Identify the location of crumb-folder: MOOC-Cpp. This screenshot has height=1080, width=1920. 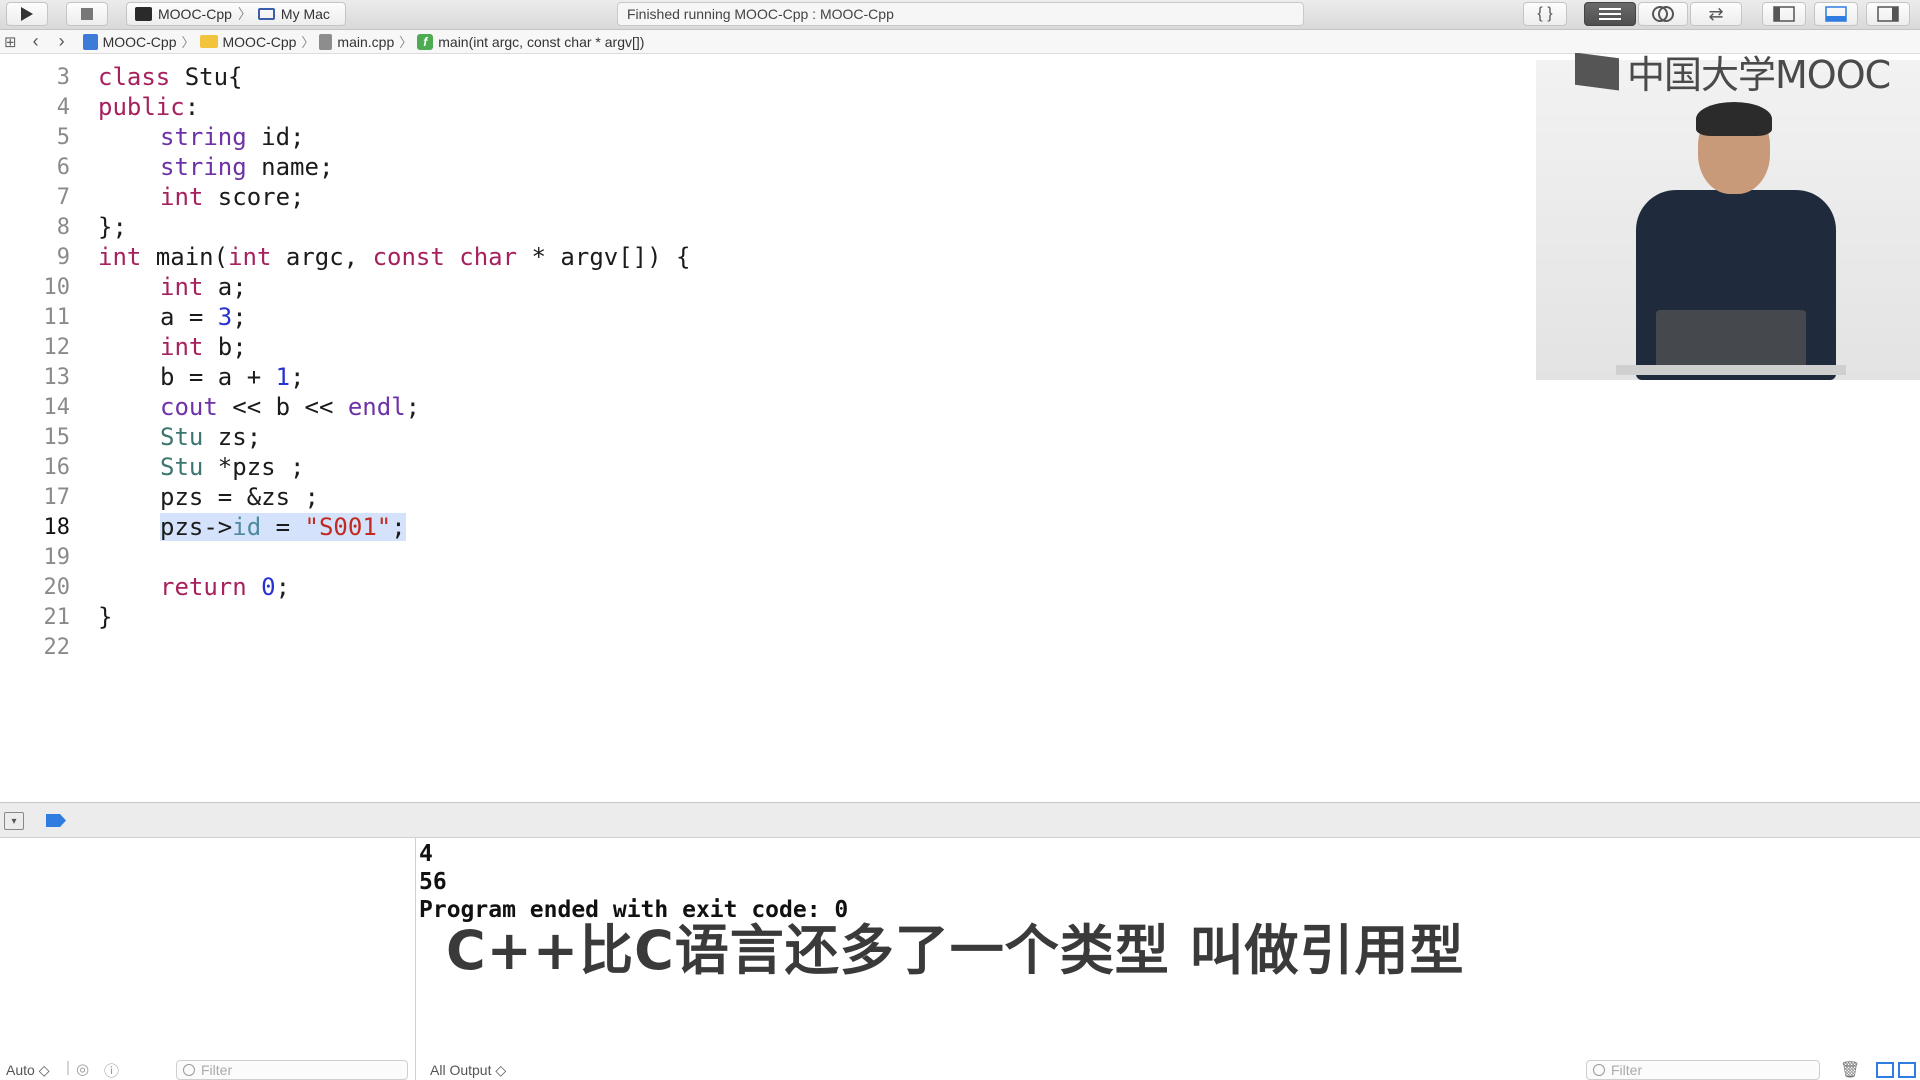
(248, 41).